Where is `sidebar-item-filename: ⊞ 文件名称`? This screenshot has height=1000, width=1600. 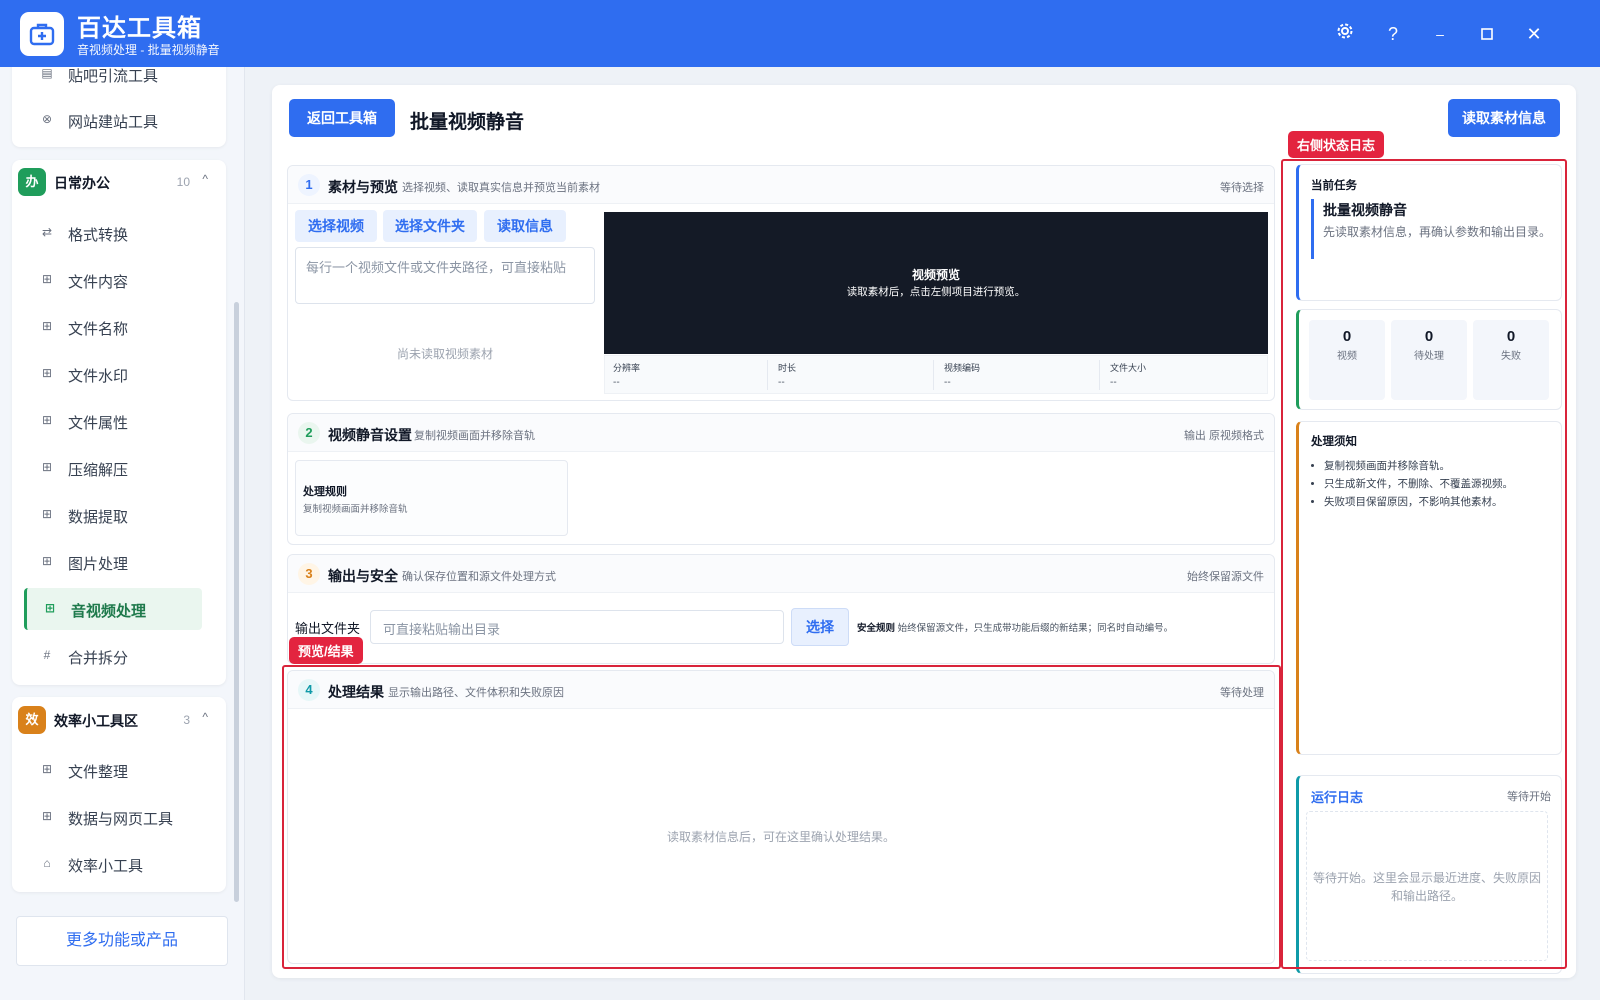 sidebar-item-filename: ⊞ 文件名称 is located at coordinates (113, 327).